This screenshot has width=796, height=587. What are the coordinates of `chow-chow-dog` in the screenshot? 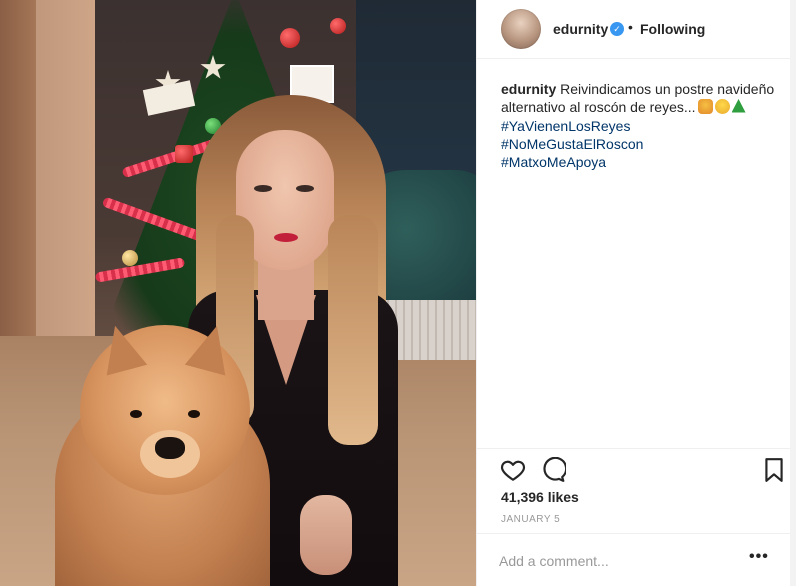 It's located at (165, 450).